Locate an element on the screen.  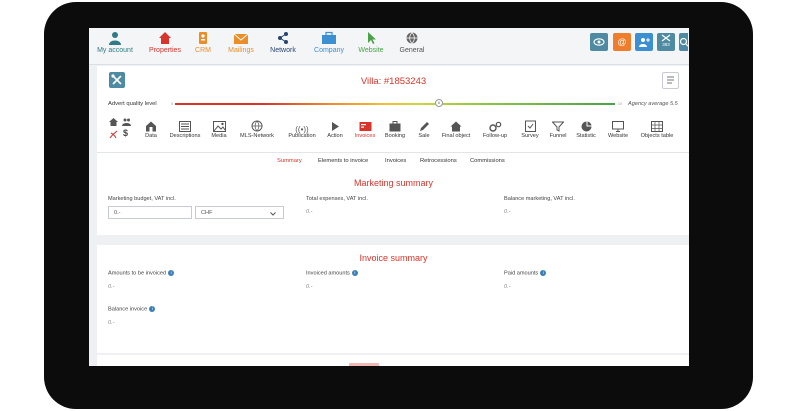
share-network-icon is located at coordinates (283, 38).